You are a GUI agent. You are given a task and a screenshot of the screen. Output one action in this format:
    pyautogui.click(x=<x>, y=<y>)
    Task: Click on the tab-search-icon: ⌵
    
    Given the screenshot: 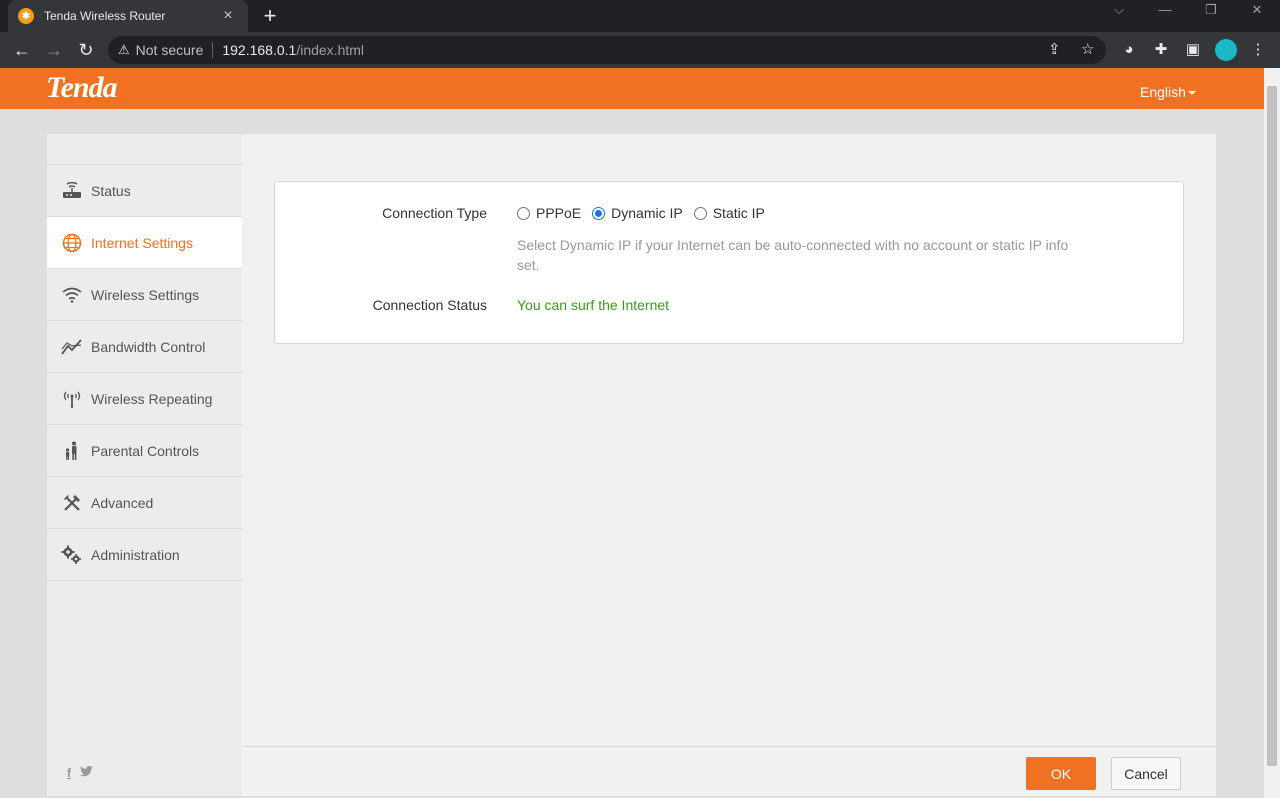 What is the action you would take?
    pyautogui.click(x=1119, y=10)
    